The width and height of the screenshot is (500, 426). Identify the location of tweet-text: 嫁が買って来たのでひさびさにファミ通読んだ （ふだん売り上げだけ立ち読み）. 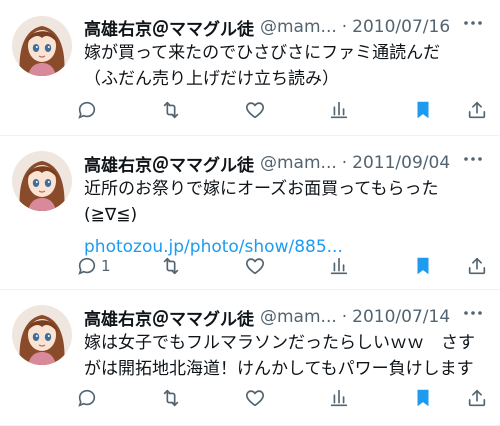
(286, 66).